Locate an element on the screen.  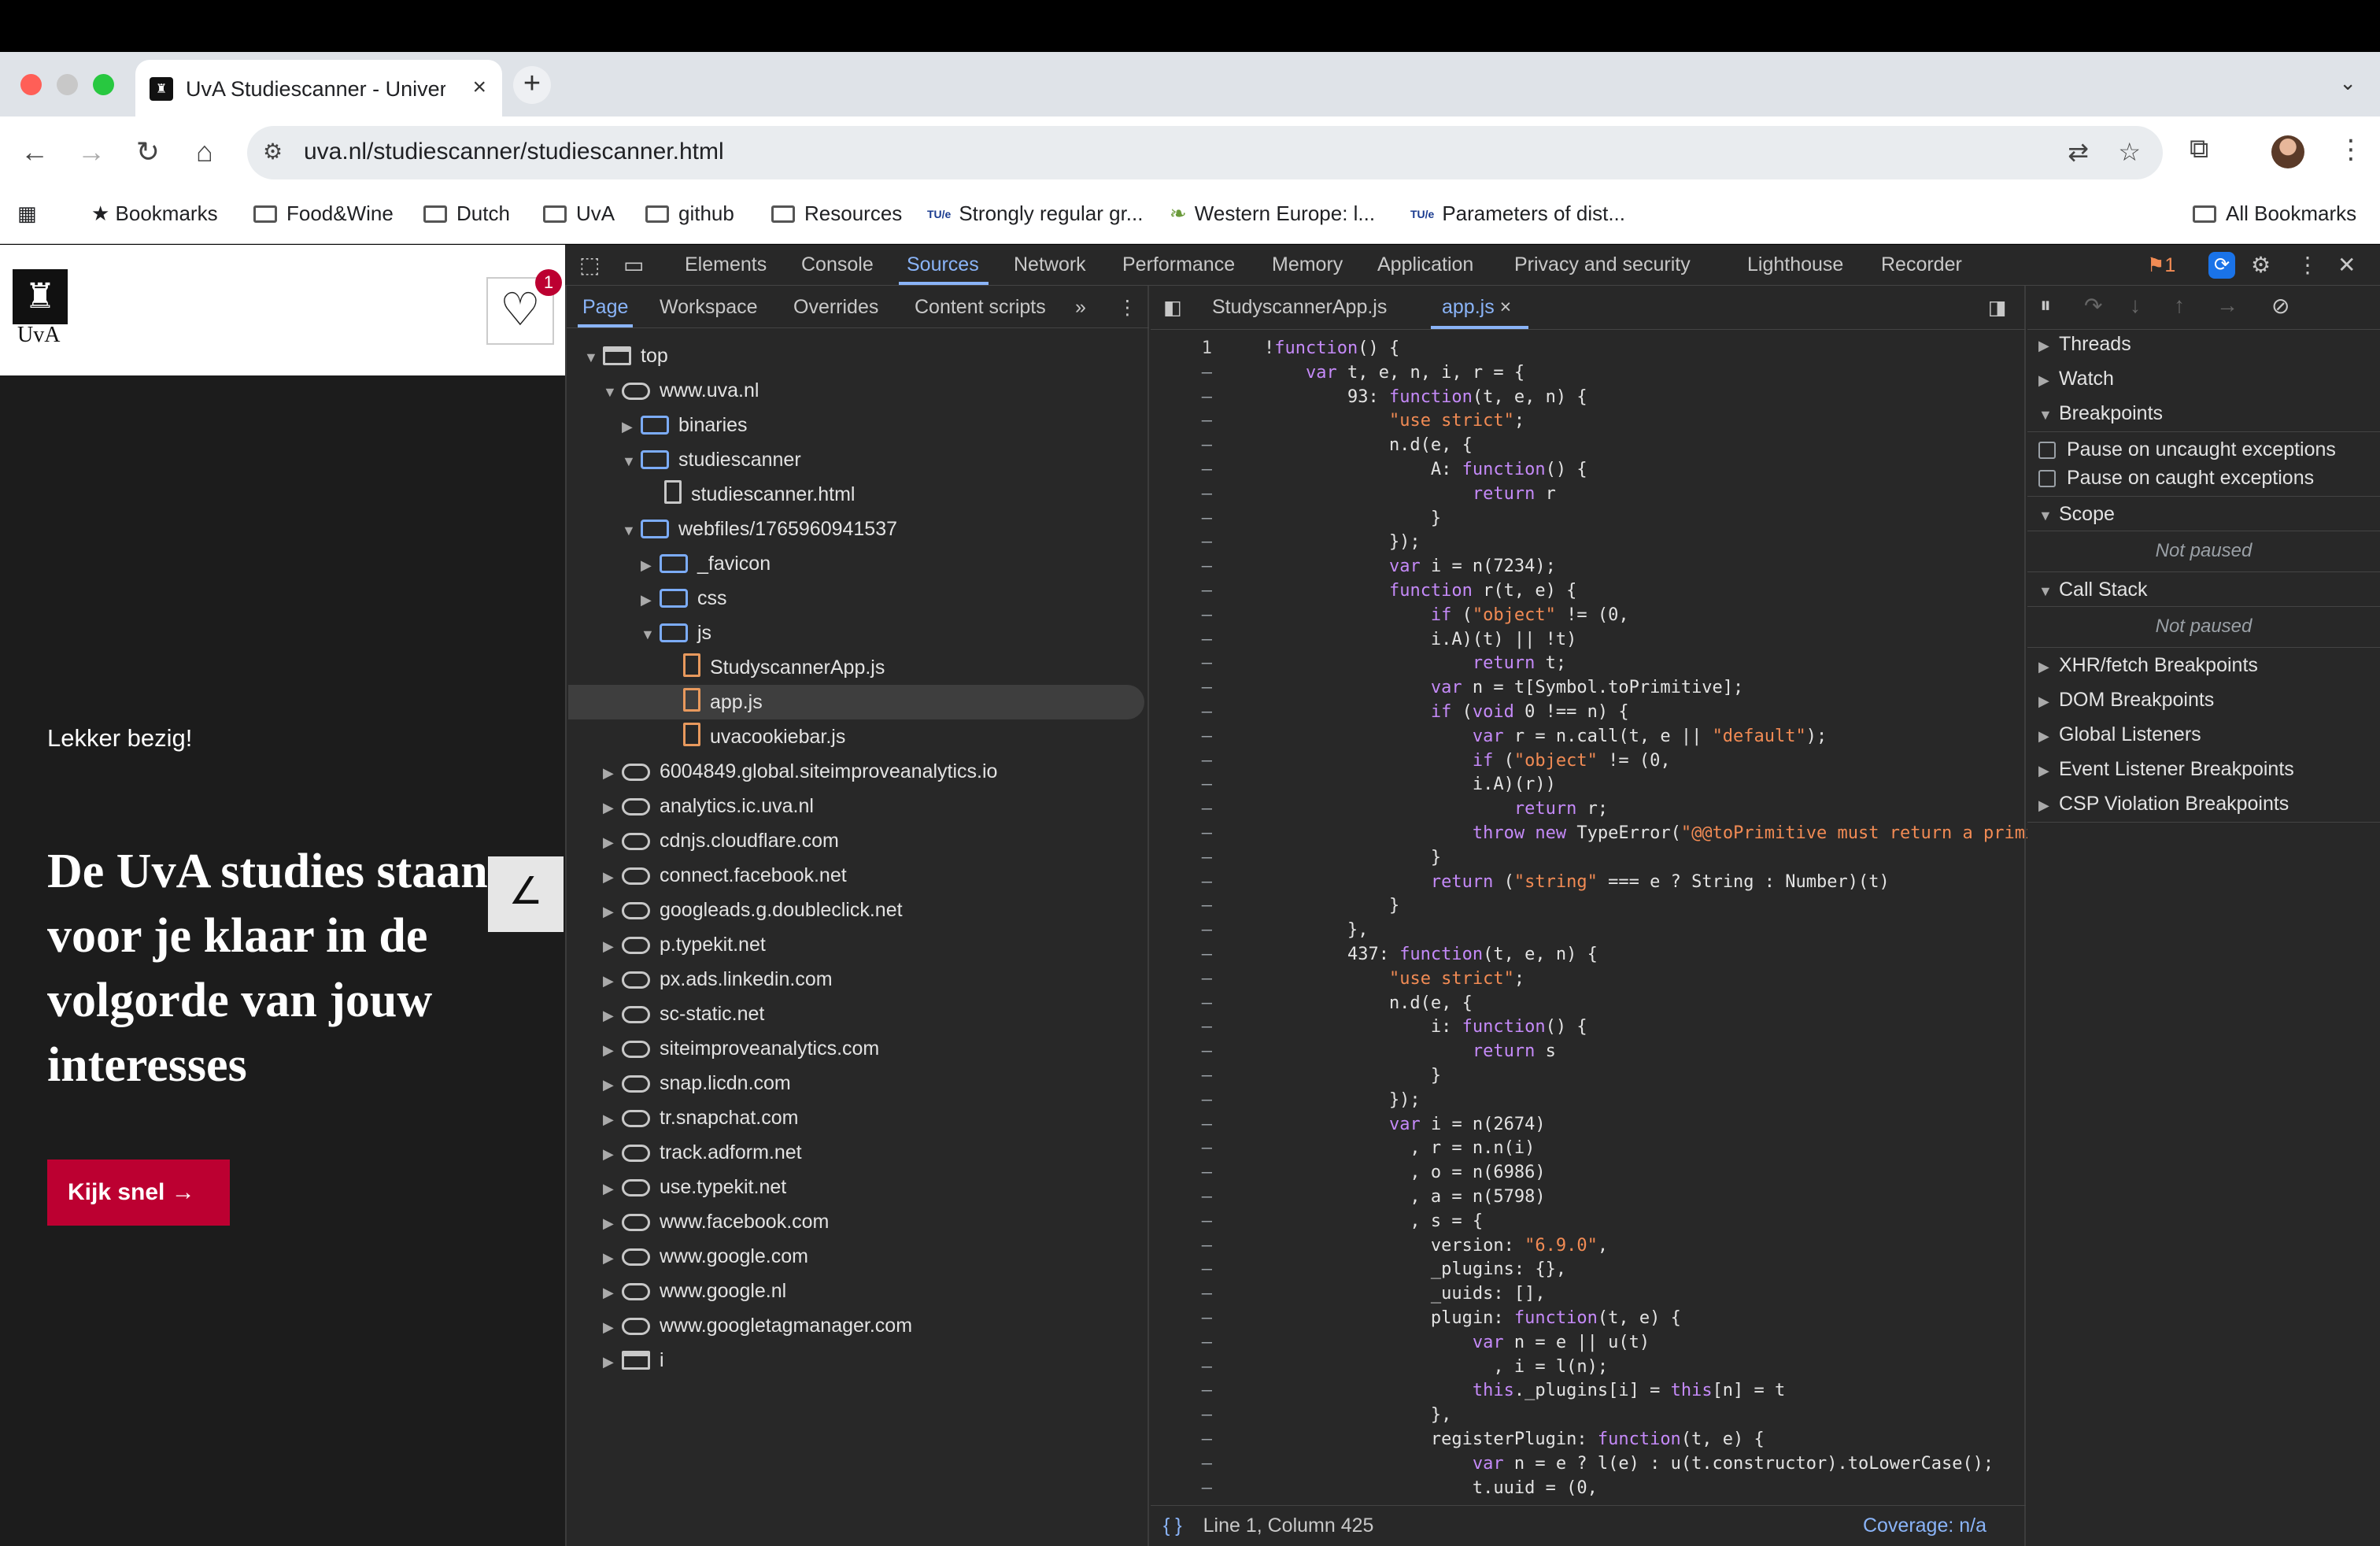
tree-item: ▶ _favicon is located at coordinates (706, 564).